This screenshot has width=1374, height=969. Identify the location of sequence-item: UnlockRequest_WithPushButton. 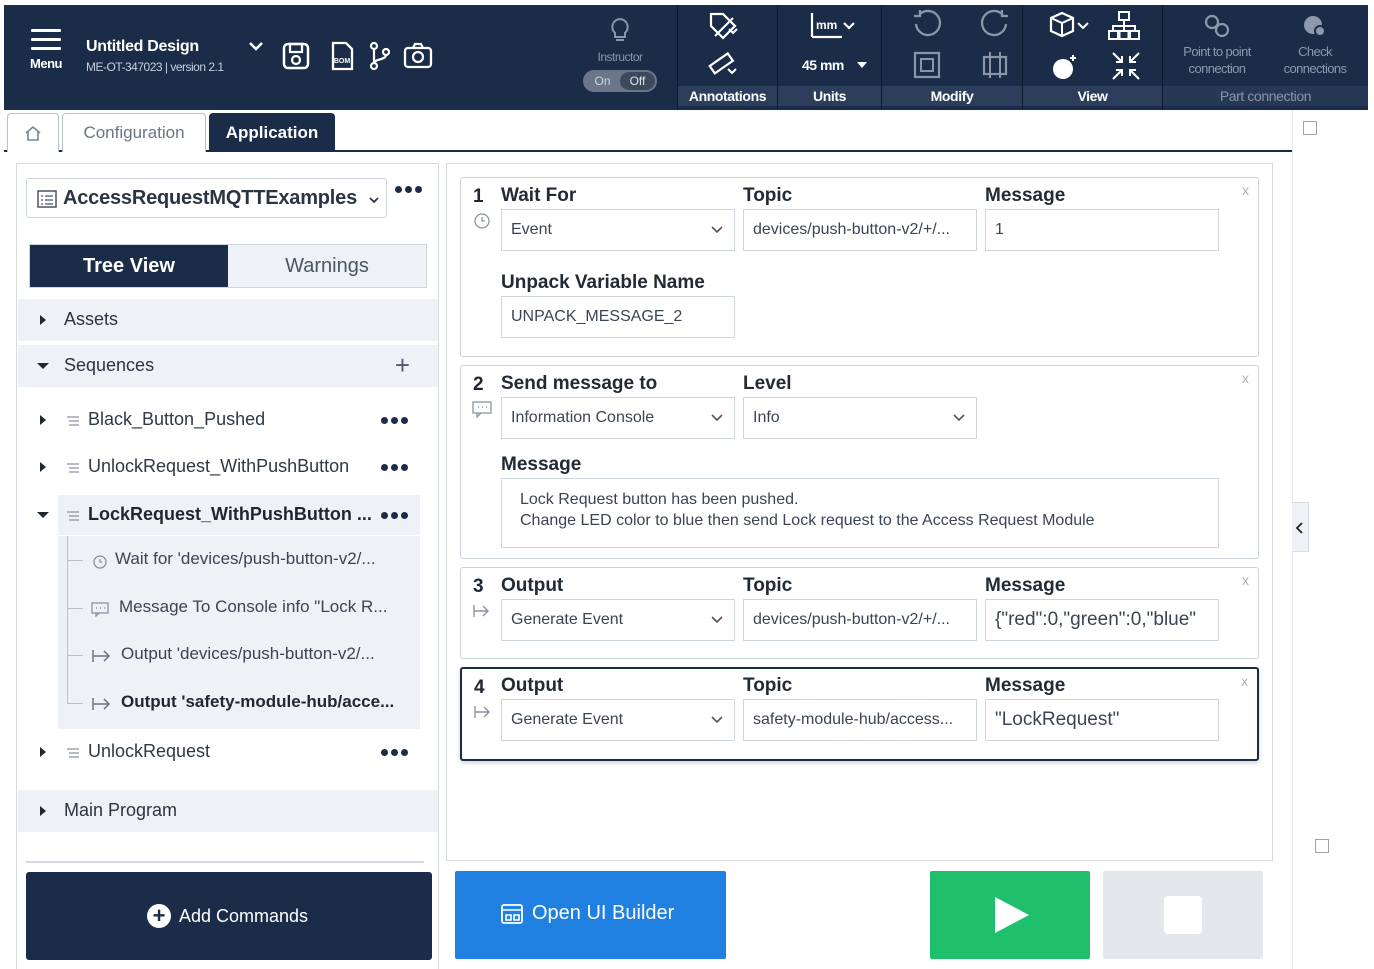
(228, 467).